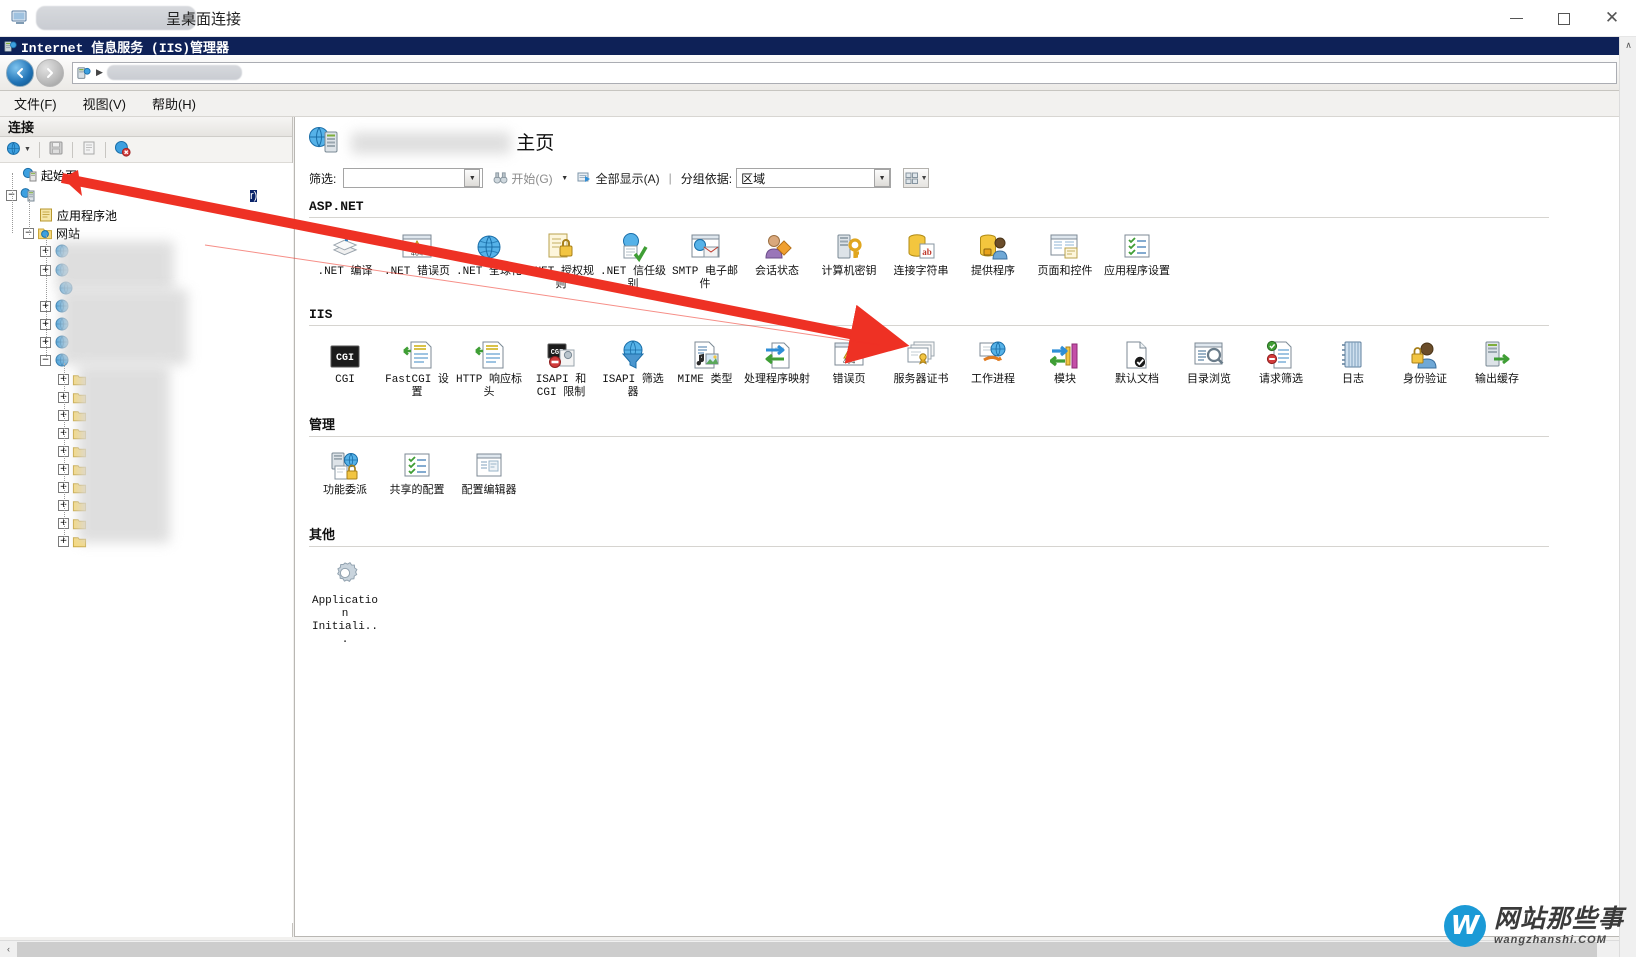  I want to click on feature-request-filtering: 请求筛选, so click(1281, 367).